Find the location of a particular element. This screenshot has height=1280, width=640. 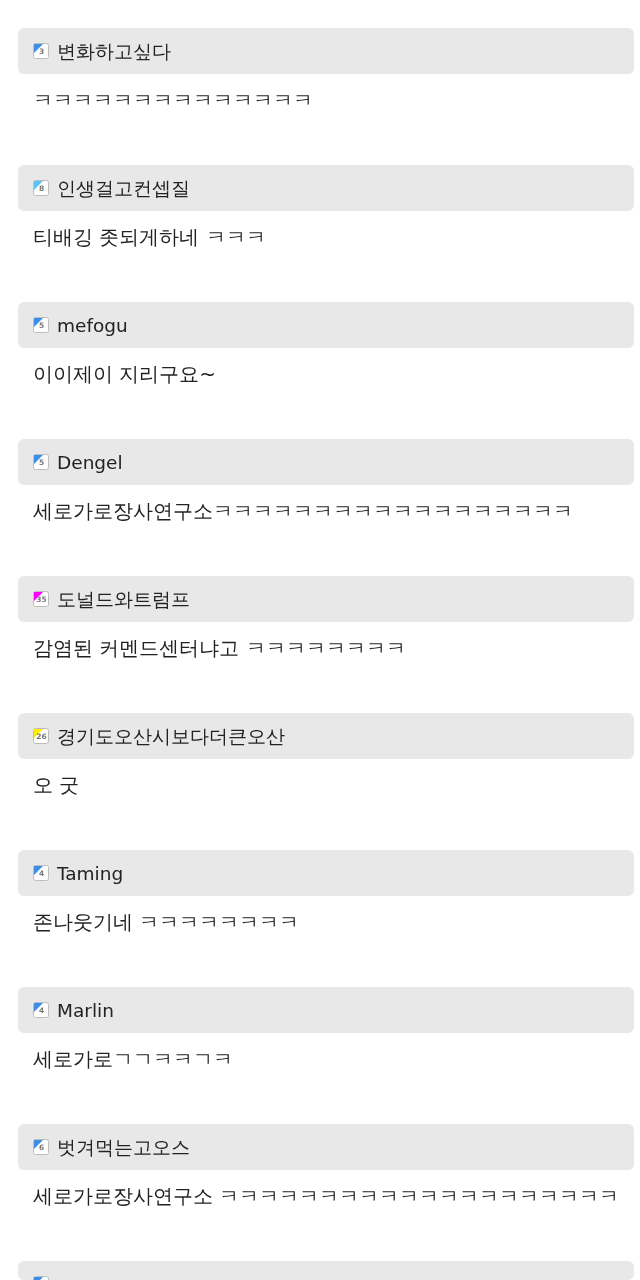

username: 도널드와트럼프 is located at coordinates (123, 599).